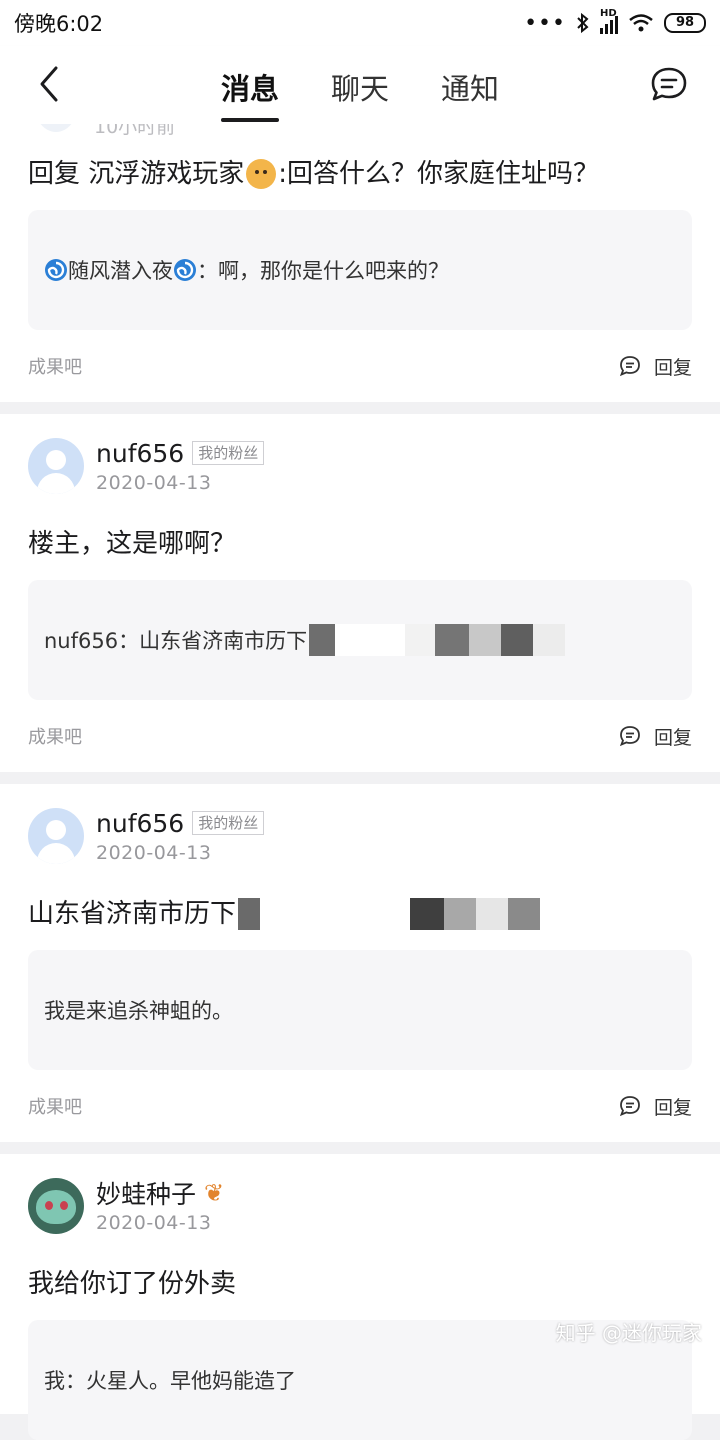  Describe the element at coordinates (360, 1010) in the screenshot. I see `quoted-message: 我是来追杀神蛆的。` at that location.